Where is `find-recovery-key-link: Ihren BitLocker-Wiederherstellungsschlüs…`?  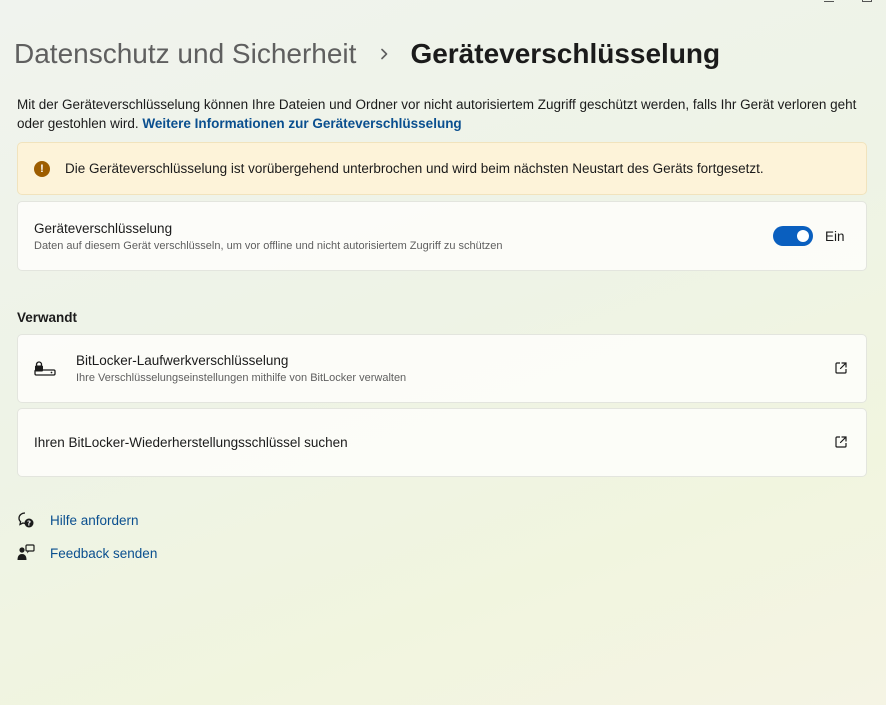 find-recovery-key-link: Ihren BitLocker-Wiederherstellungsschlüs… is located at coordinates (442, 442).